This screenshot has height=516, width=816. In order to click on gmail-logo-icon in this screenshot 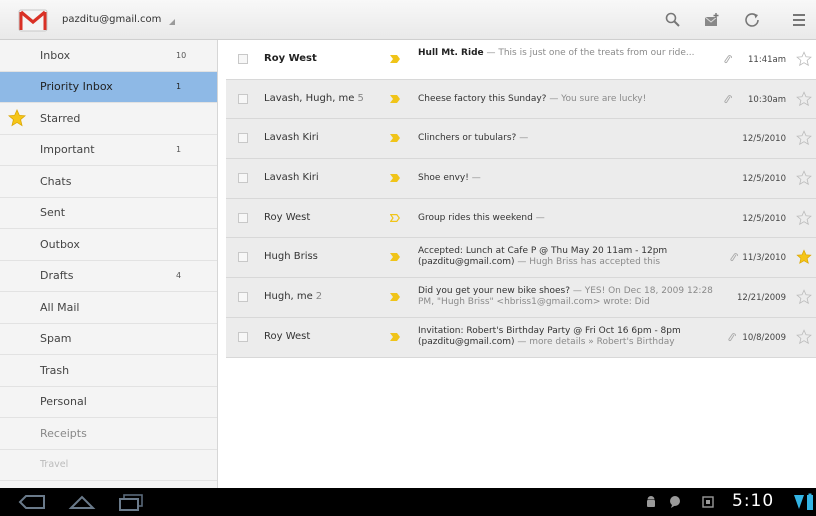, I will do `click(33, 20)`.